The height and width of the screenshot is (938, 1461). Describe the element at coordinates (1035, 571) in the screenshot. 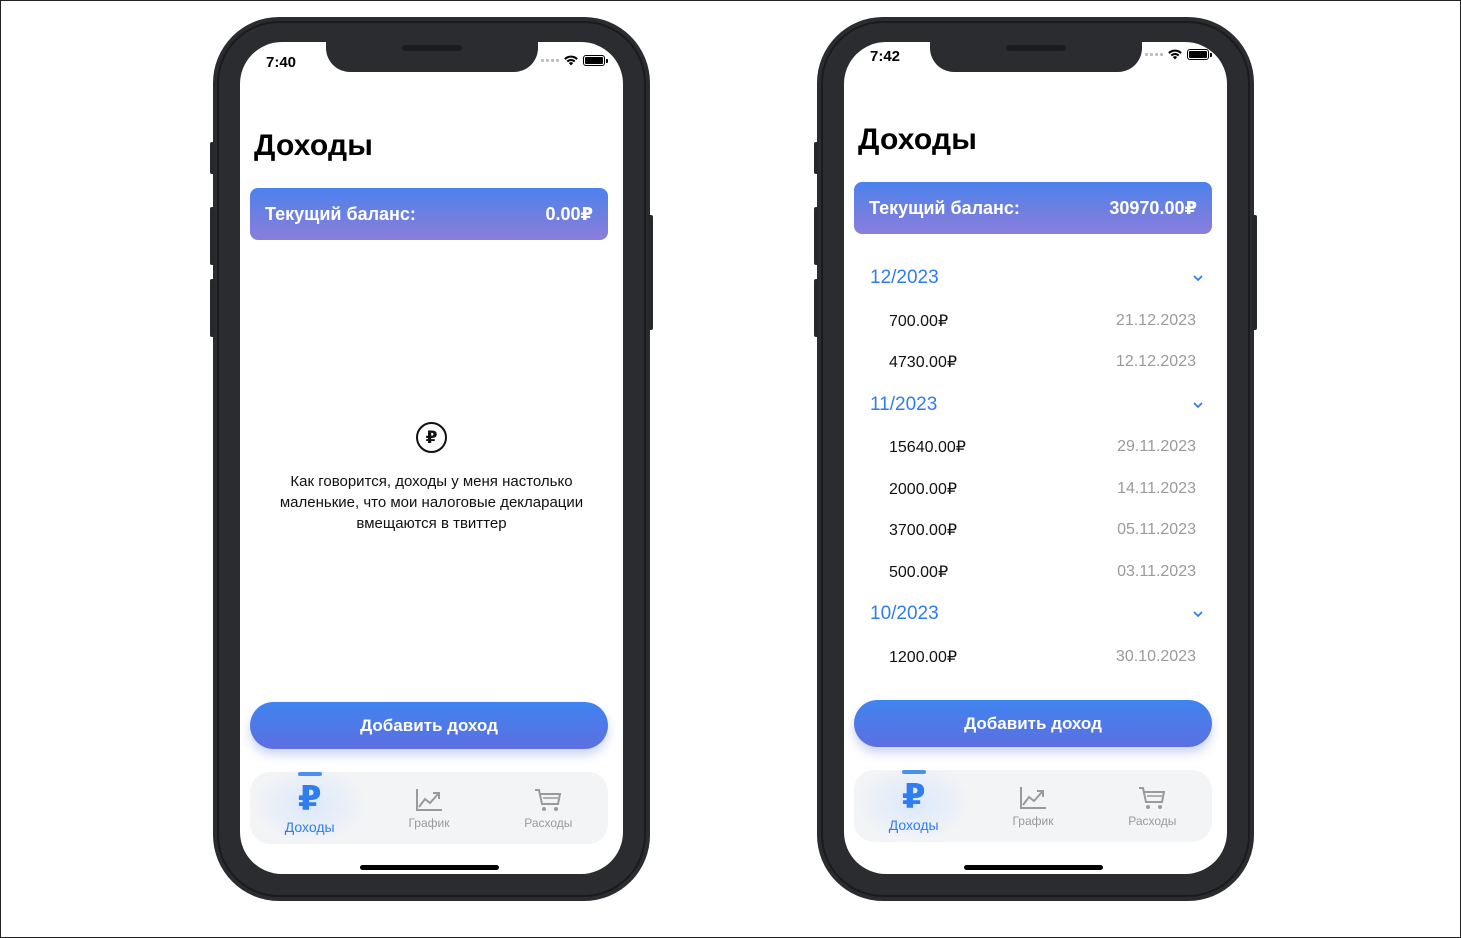

I see `income-row: 500.00₽ 03.11.2023` at that location.